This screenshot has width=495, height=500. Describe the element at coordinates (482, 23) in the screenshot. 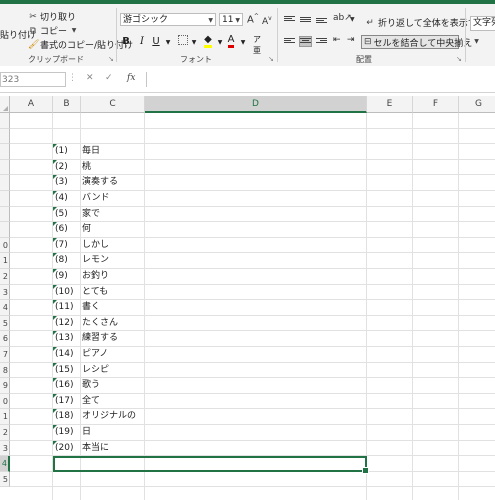

I see `number-format-select: 文字列` at that location.